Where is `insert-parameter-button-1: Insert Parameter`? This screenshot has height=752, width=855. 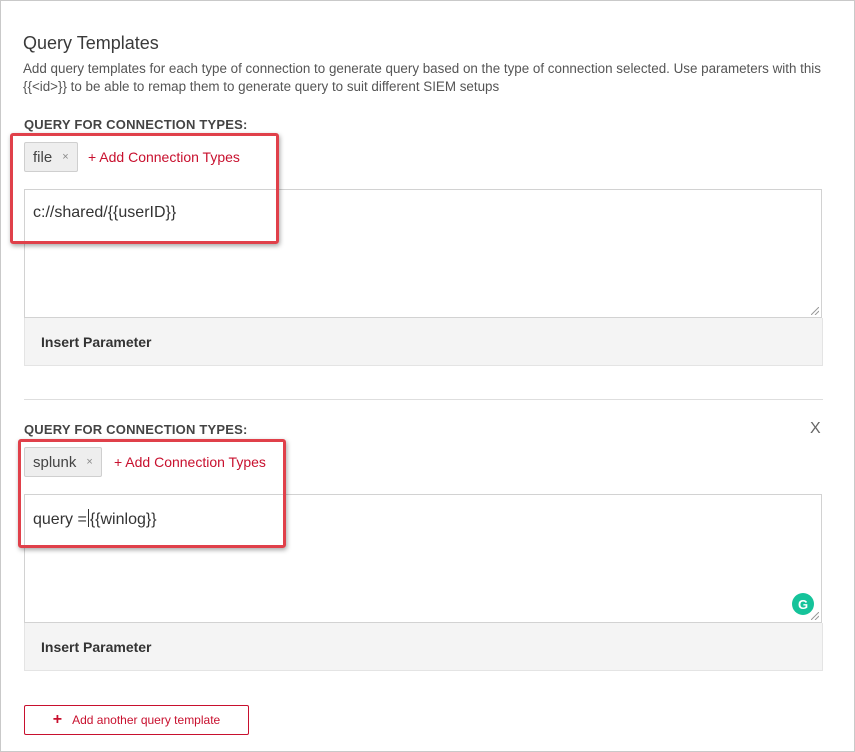 insert-parameter-button-1: Insert Parameter is located at coordinates (423, 342).